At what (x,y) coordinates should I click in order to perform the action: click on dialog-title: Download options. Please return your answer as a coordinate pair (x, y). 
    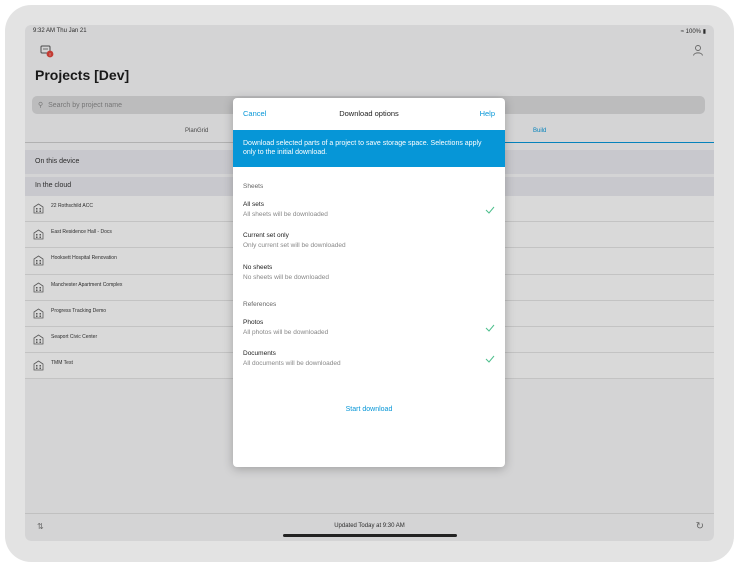
    Looking at the image, I should click on (369, 113).